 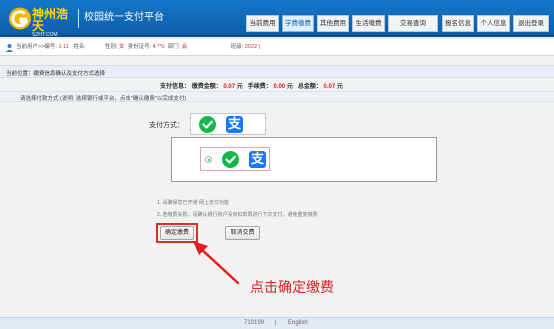 I want to click on brand-name: 神州浩天 SZHT.COM, so click(x=53, y=23).